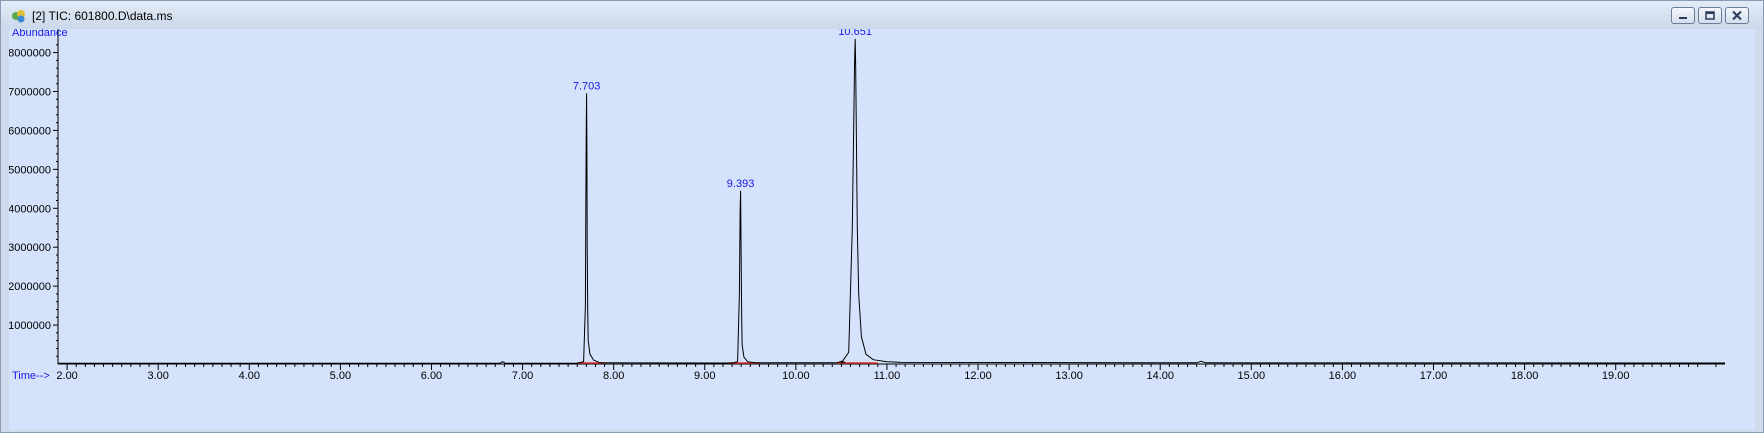 The width and height of the screenshot is (1764, 433). Describe the element at coordinates (40, 34) in the screenshot. I see `y-axis-label: Abundance` at that location.